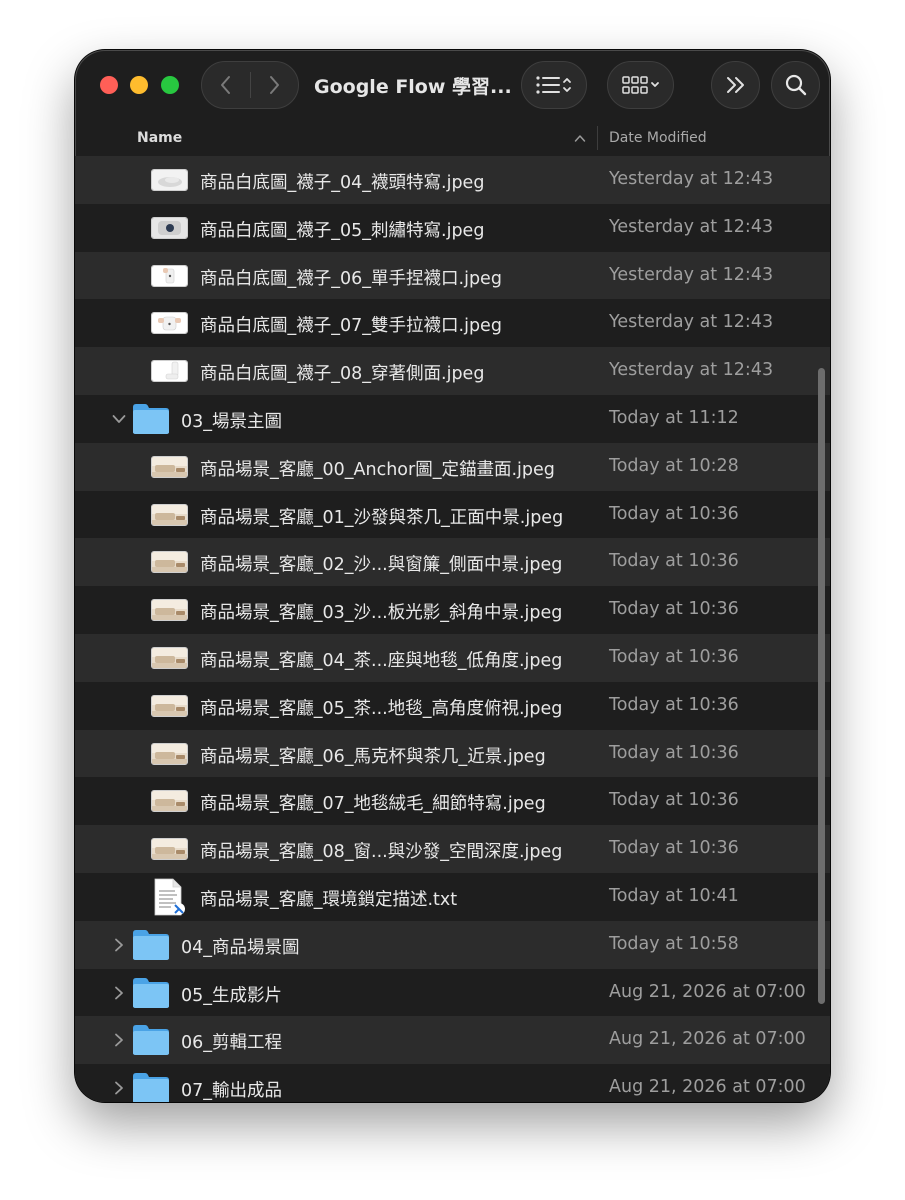 Image resolution: width=905 pixels, height=1200 pixels. What do you see at coordinates (674, 895) in the screenshot?
I see `item-date-modified: Today at 10:41` at bounding box center [674, 895].